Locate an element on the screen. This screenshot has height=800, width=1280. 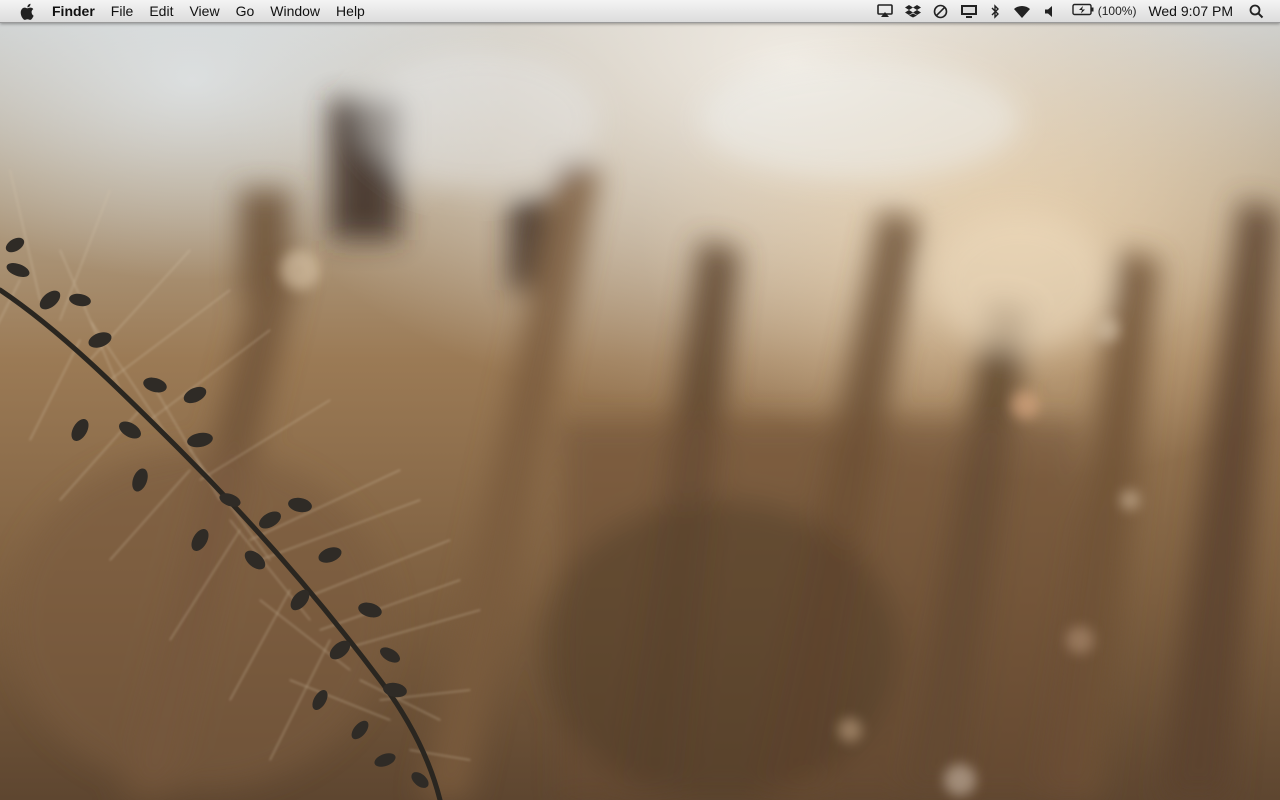
battery-icon is located at coordinates (1083, 11).